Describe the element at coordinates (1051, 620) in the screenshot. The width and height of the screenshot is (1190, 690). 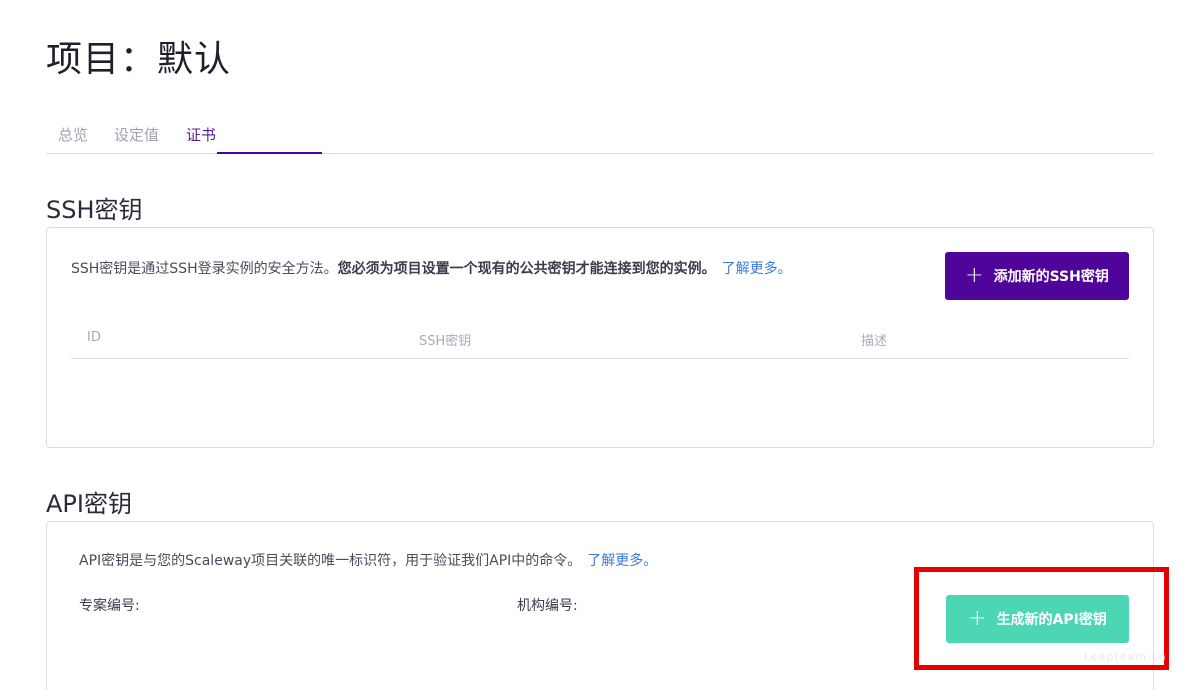
I see `generate-api-key-label: 生成新的API密钥` at that location.